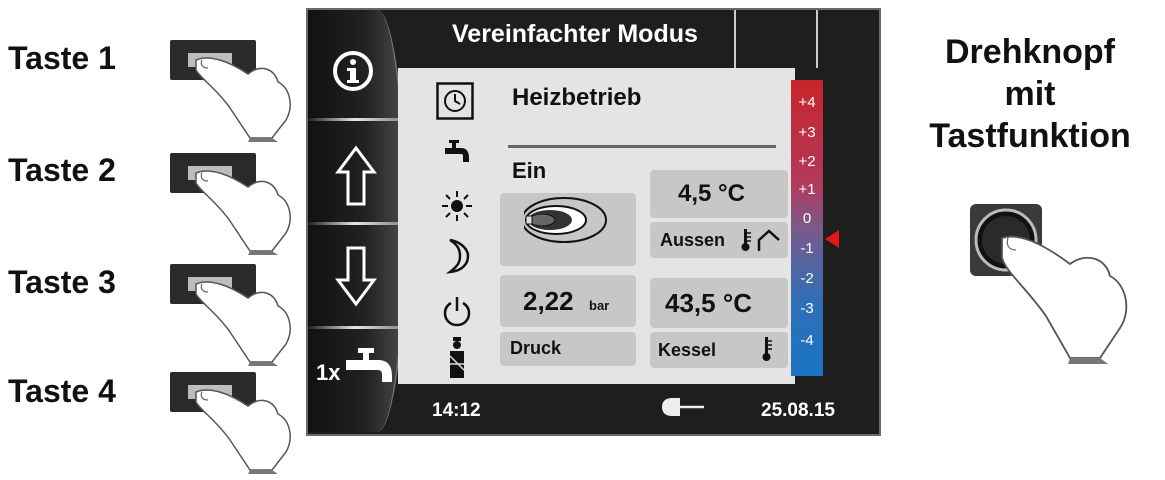 This screenshot has height=480, width=1165. I want to click on taste-1-label: Taste 1, so click(62, 58).